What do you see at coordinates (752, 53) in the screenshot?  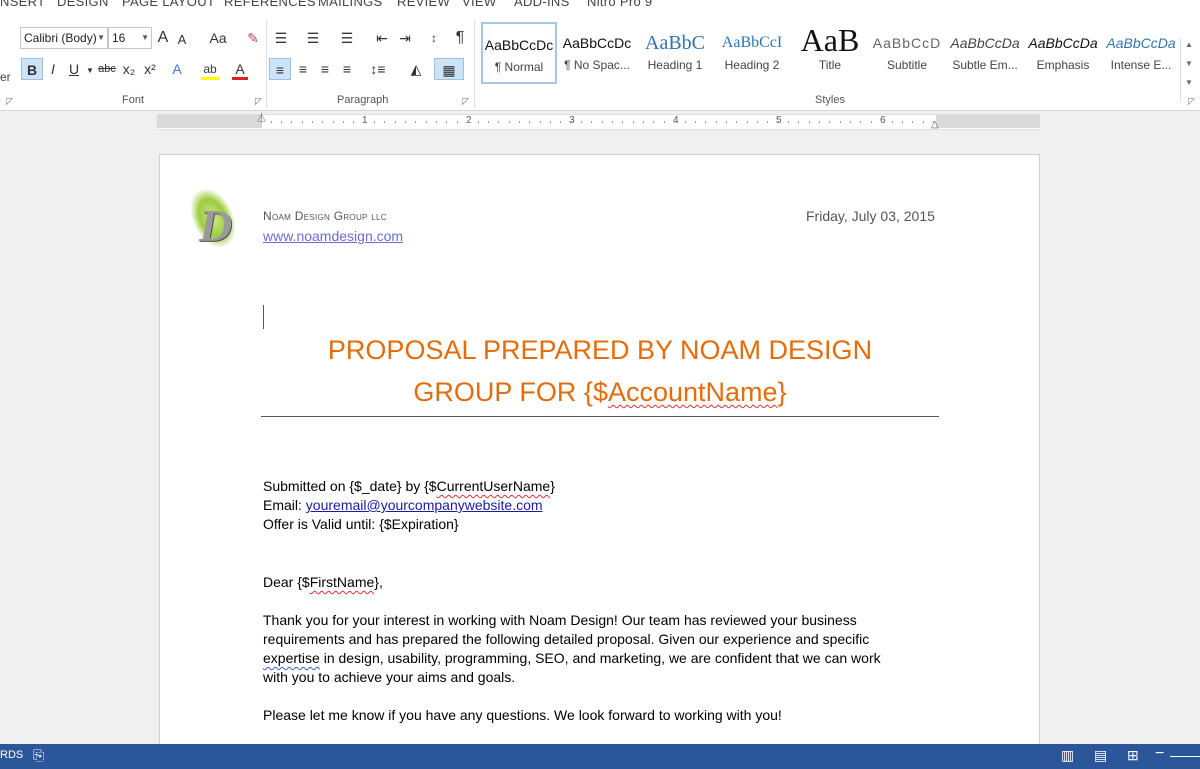 I see `style-heading-2: AaBbCcI Heading 2` at bounding box center [752, 53].